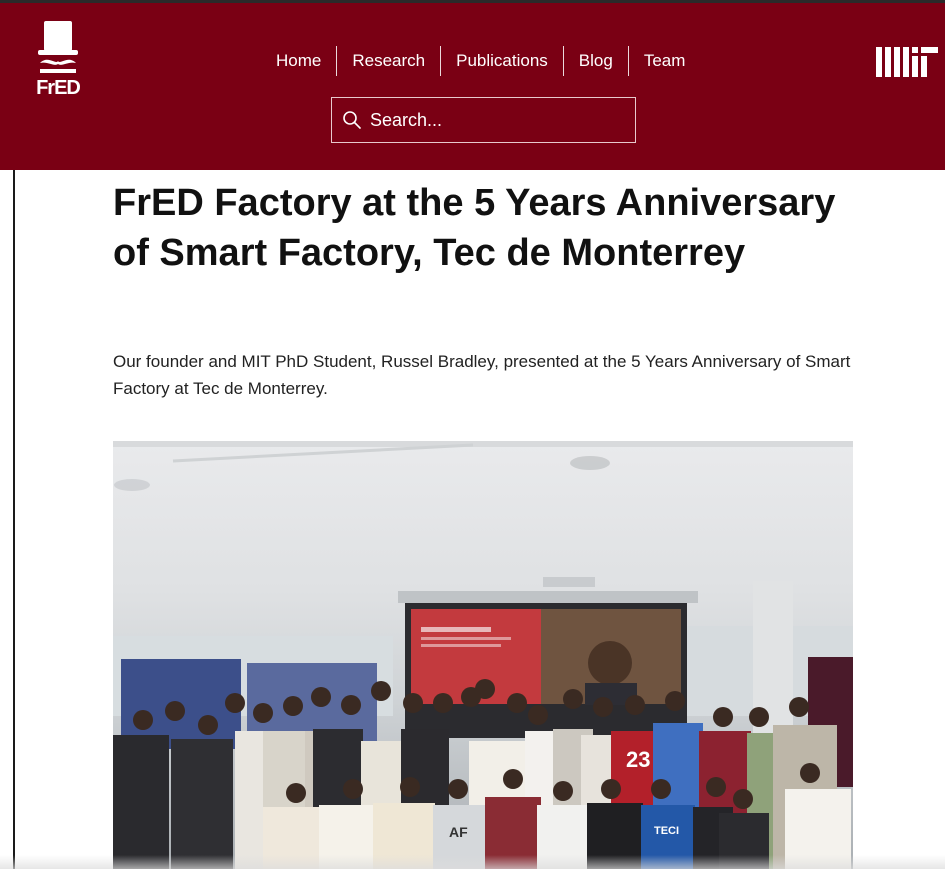 This screenshot has width=945, height=869. I want to click on nav-publications: Publications, so click(502, 61).